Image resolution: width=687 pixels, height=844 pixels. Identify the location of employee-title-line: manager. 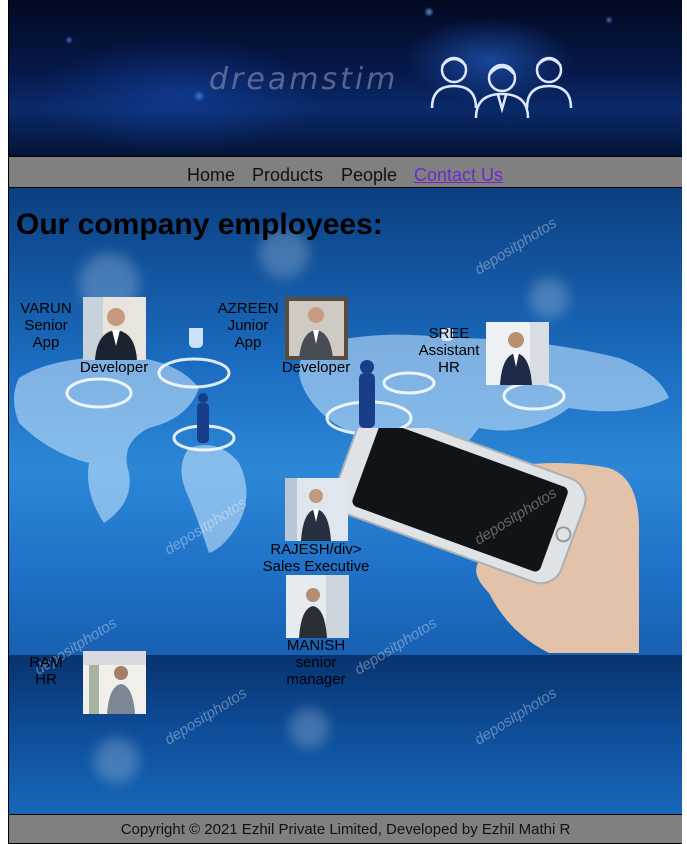
(316, 679).